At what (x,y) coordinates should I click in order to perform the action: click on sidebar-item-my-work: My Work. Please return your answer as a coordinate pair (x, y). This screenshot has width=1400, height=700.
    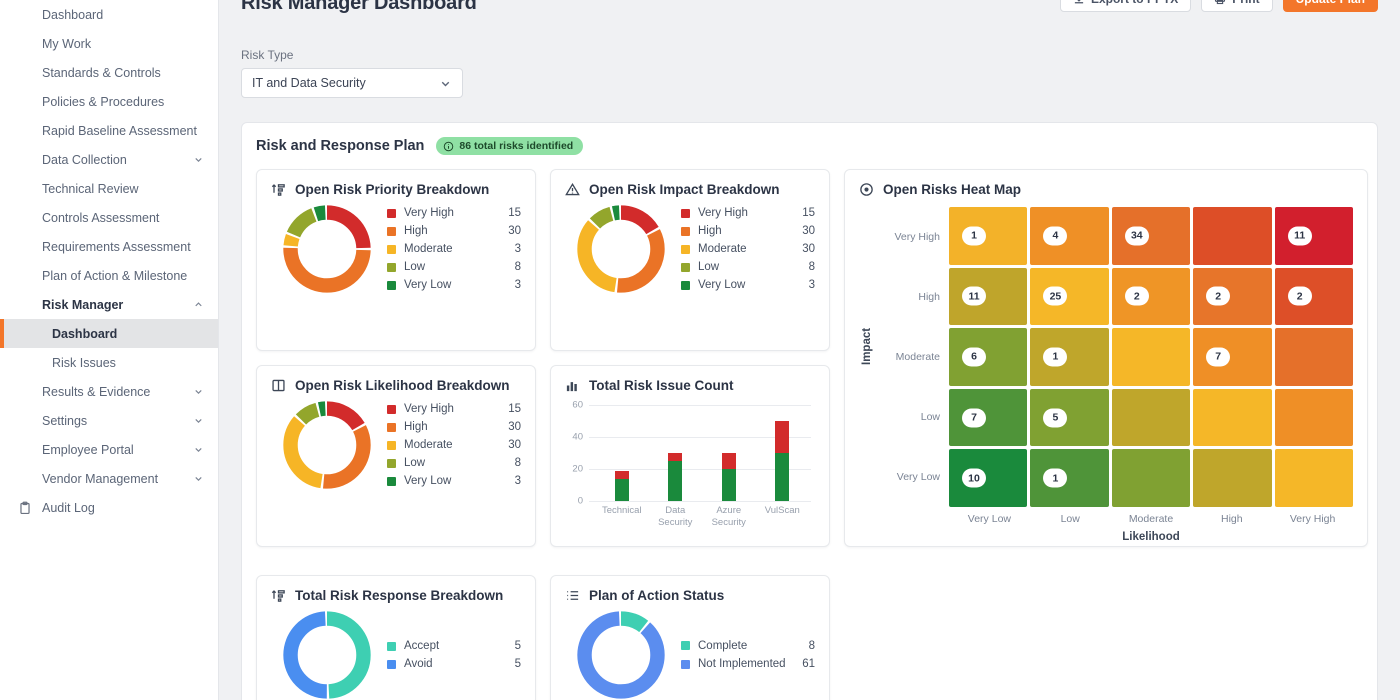
    Looking at the image, I should click on (109, 43).